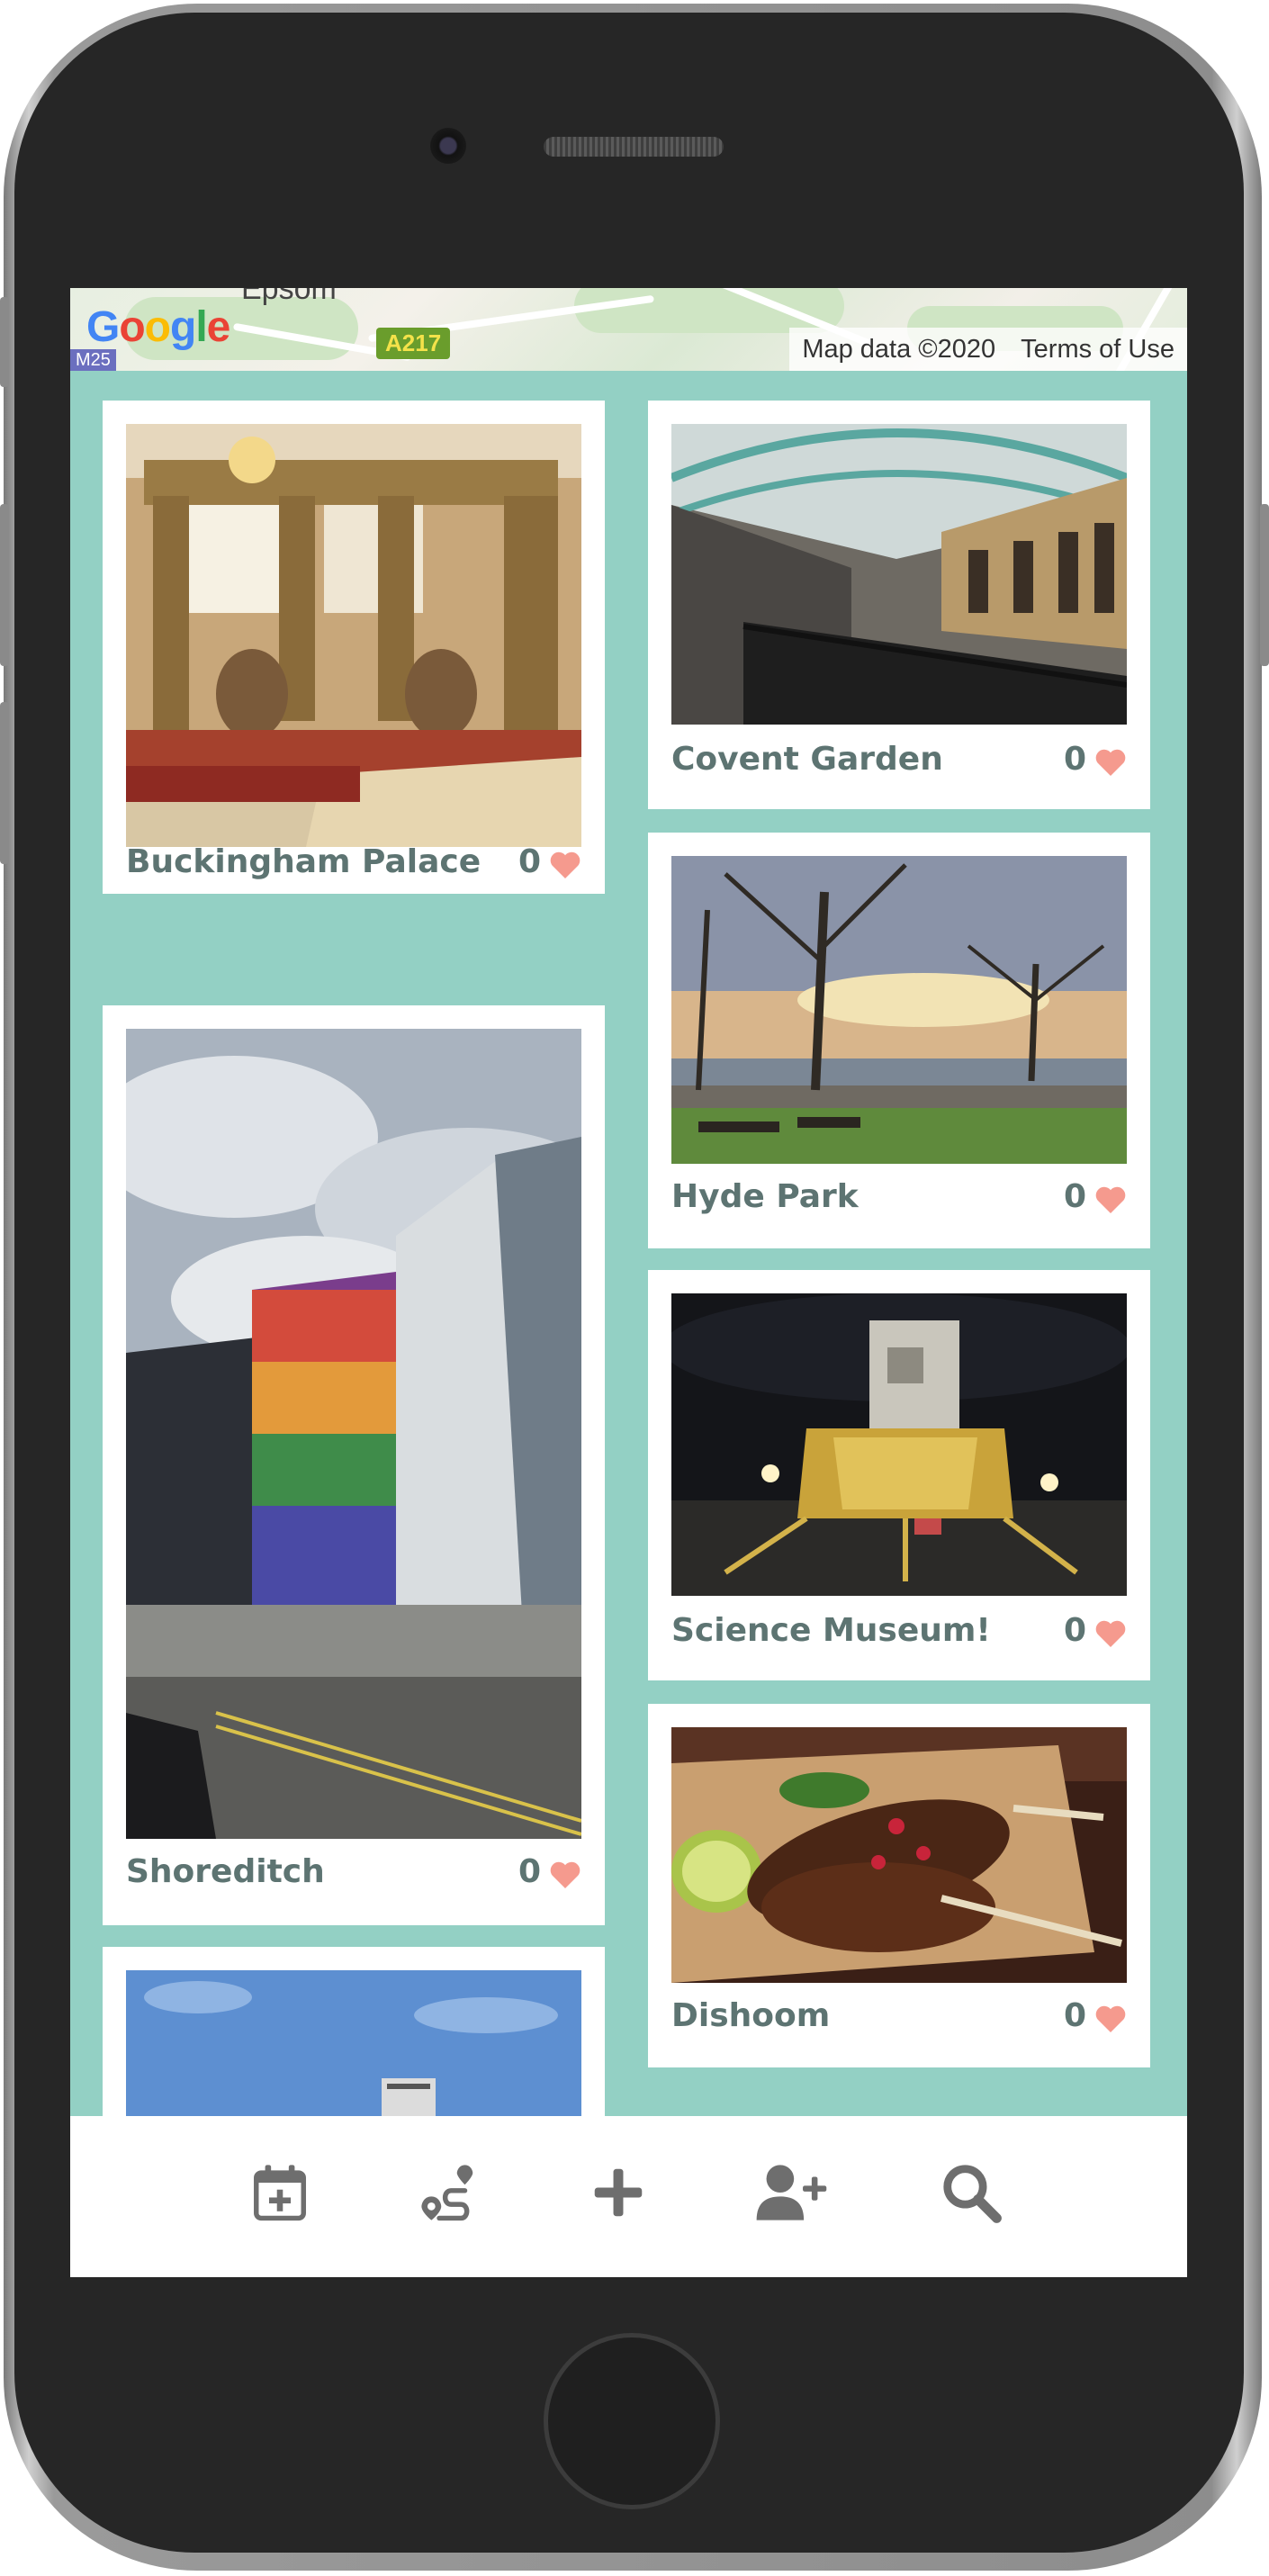  Describe the element at coordinates (279, 2192) in the screenshot. I see `calendar-add-icon` at that location.